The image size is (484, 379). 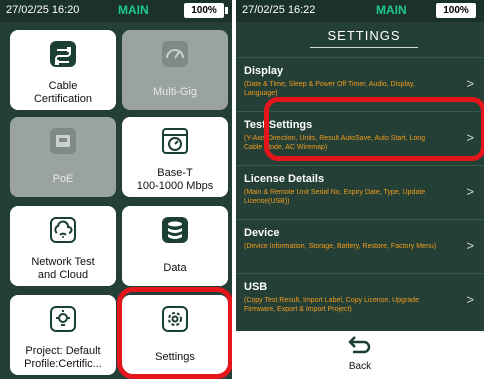 What do you see at coordinates (360, 366) in the screenshot?
I see `back-label: Back` at bounding box center [360, 366].